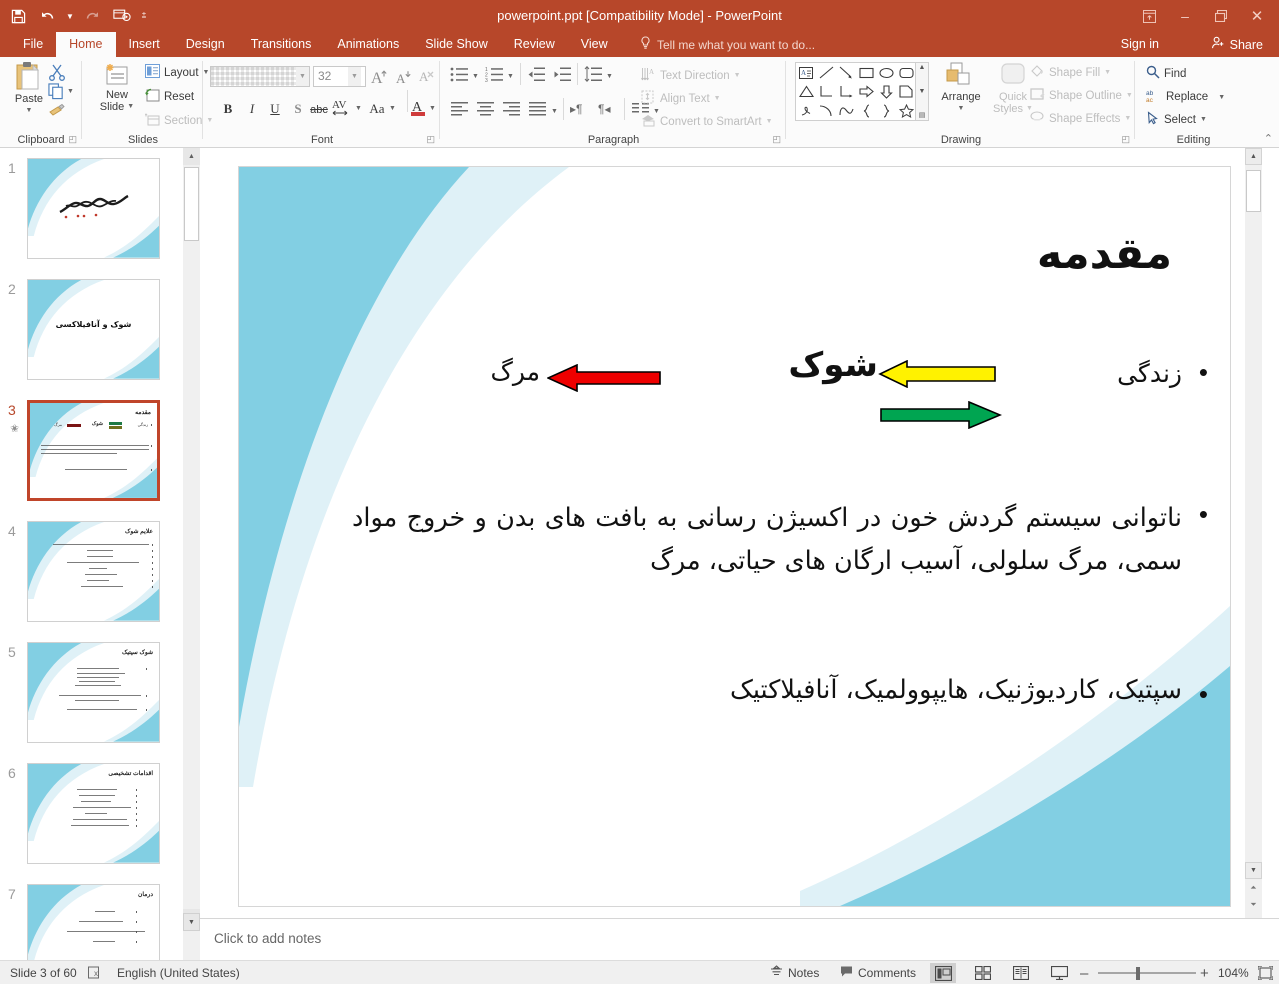 Image resolution: width=1279 pixels, height=984 pixels. I want to click on line-spacing-button, so click(593, 74).